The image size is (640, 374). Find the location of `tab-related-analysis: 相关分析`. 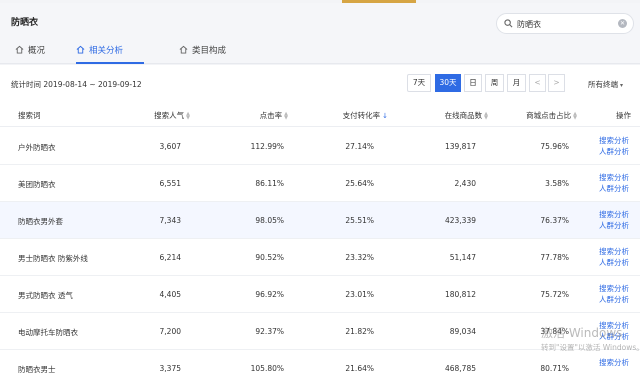

tab-related-analysis: 相关分析 is located at coordinates (110, 54).